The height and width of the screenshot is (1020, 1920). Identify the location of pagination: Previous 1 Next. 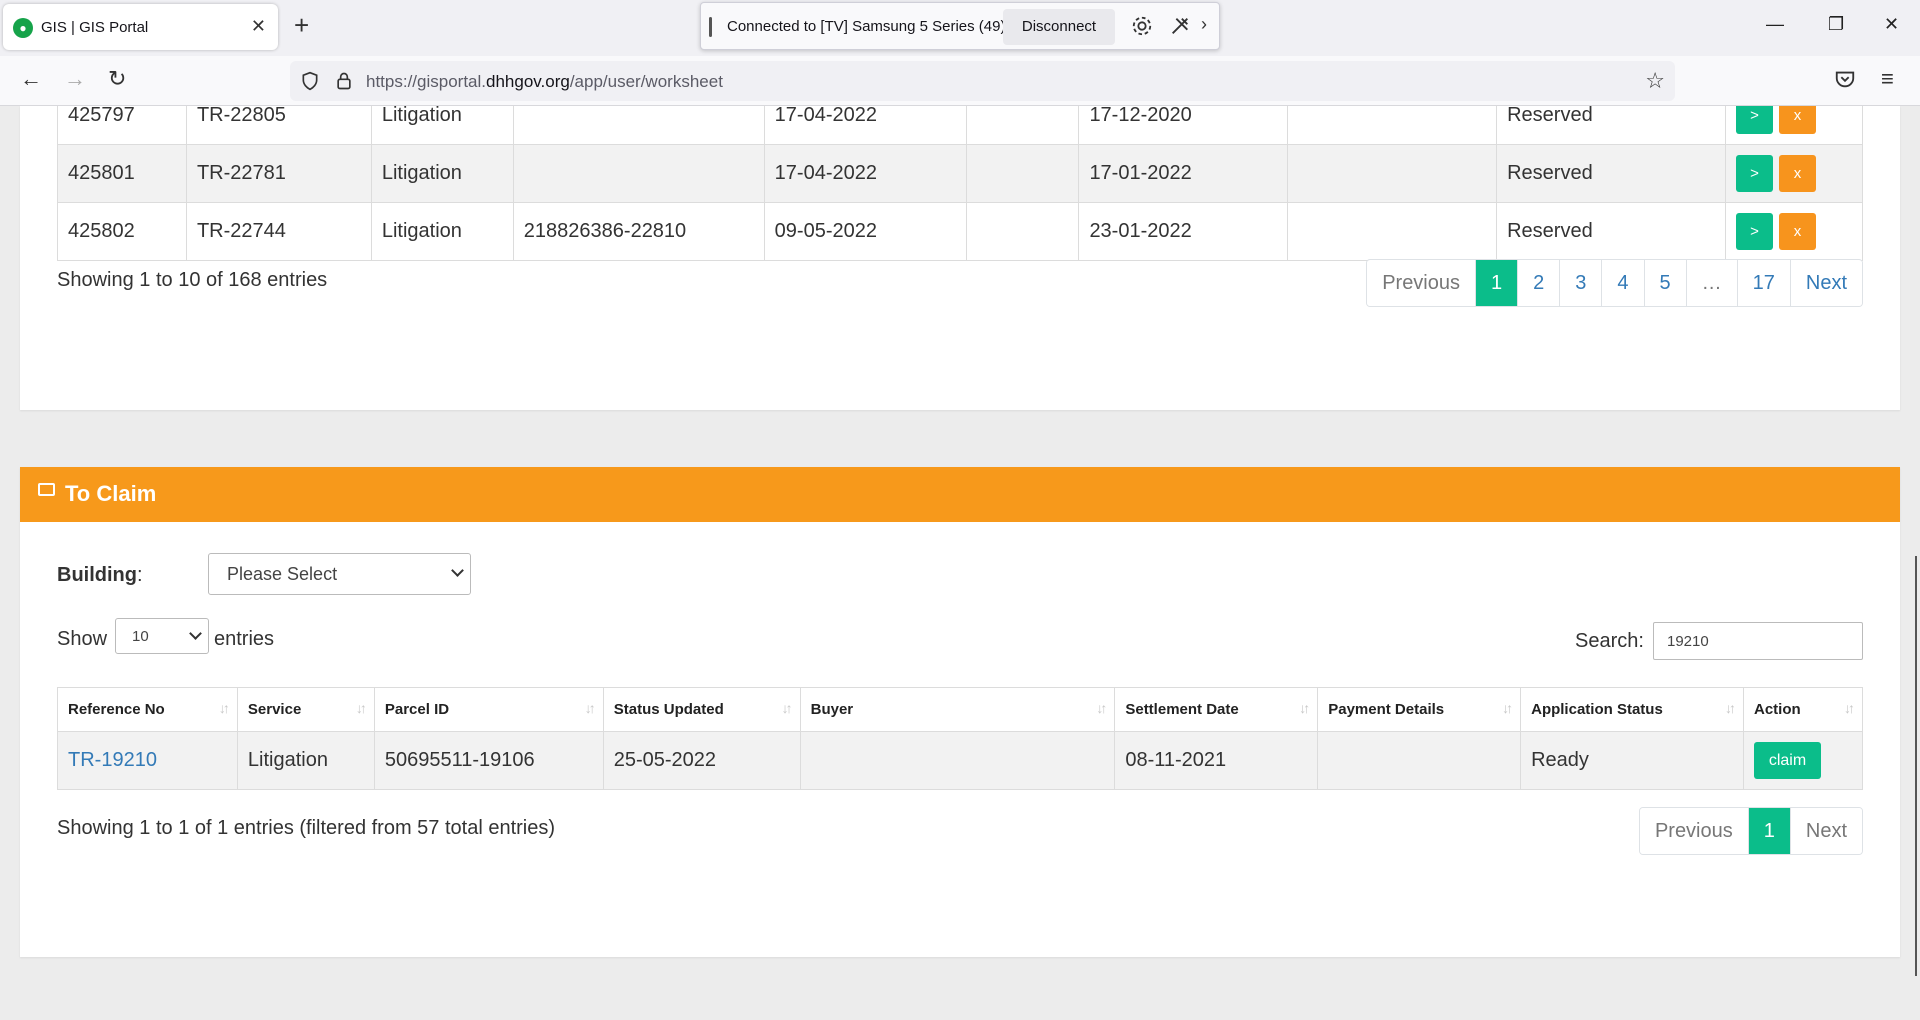
(1750, 831).